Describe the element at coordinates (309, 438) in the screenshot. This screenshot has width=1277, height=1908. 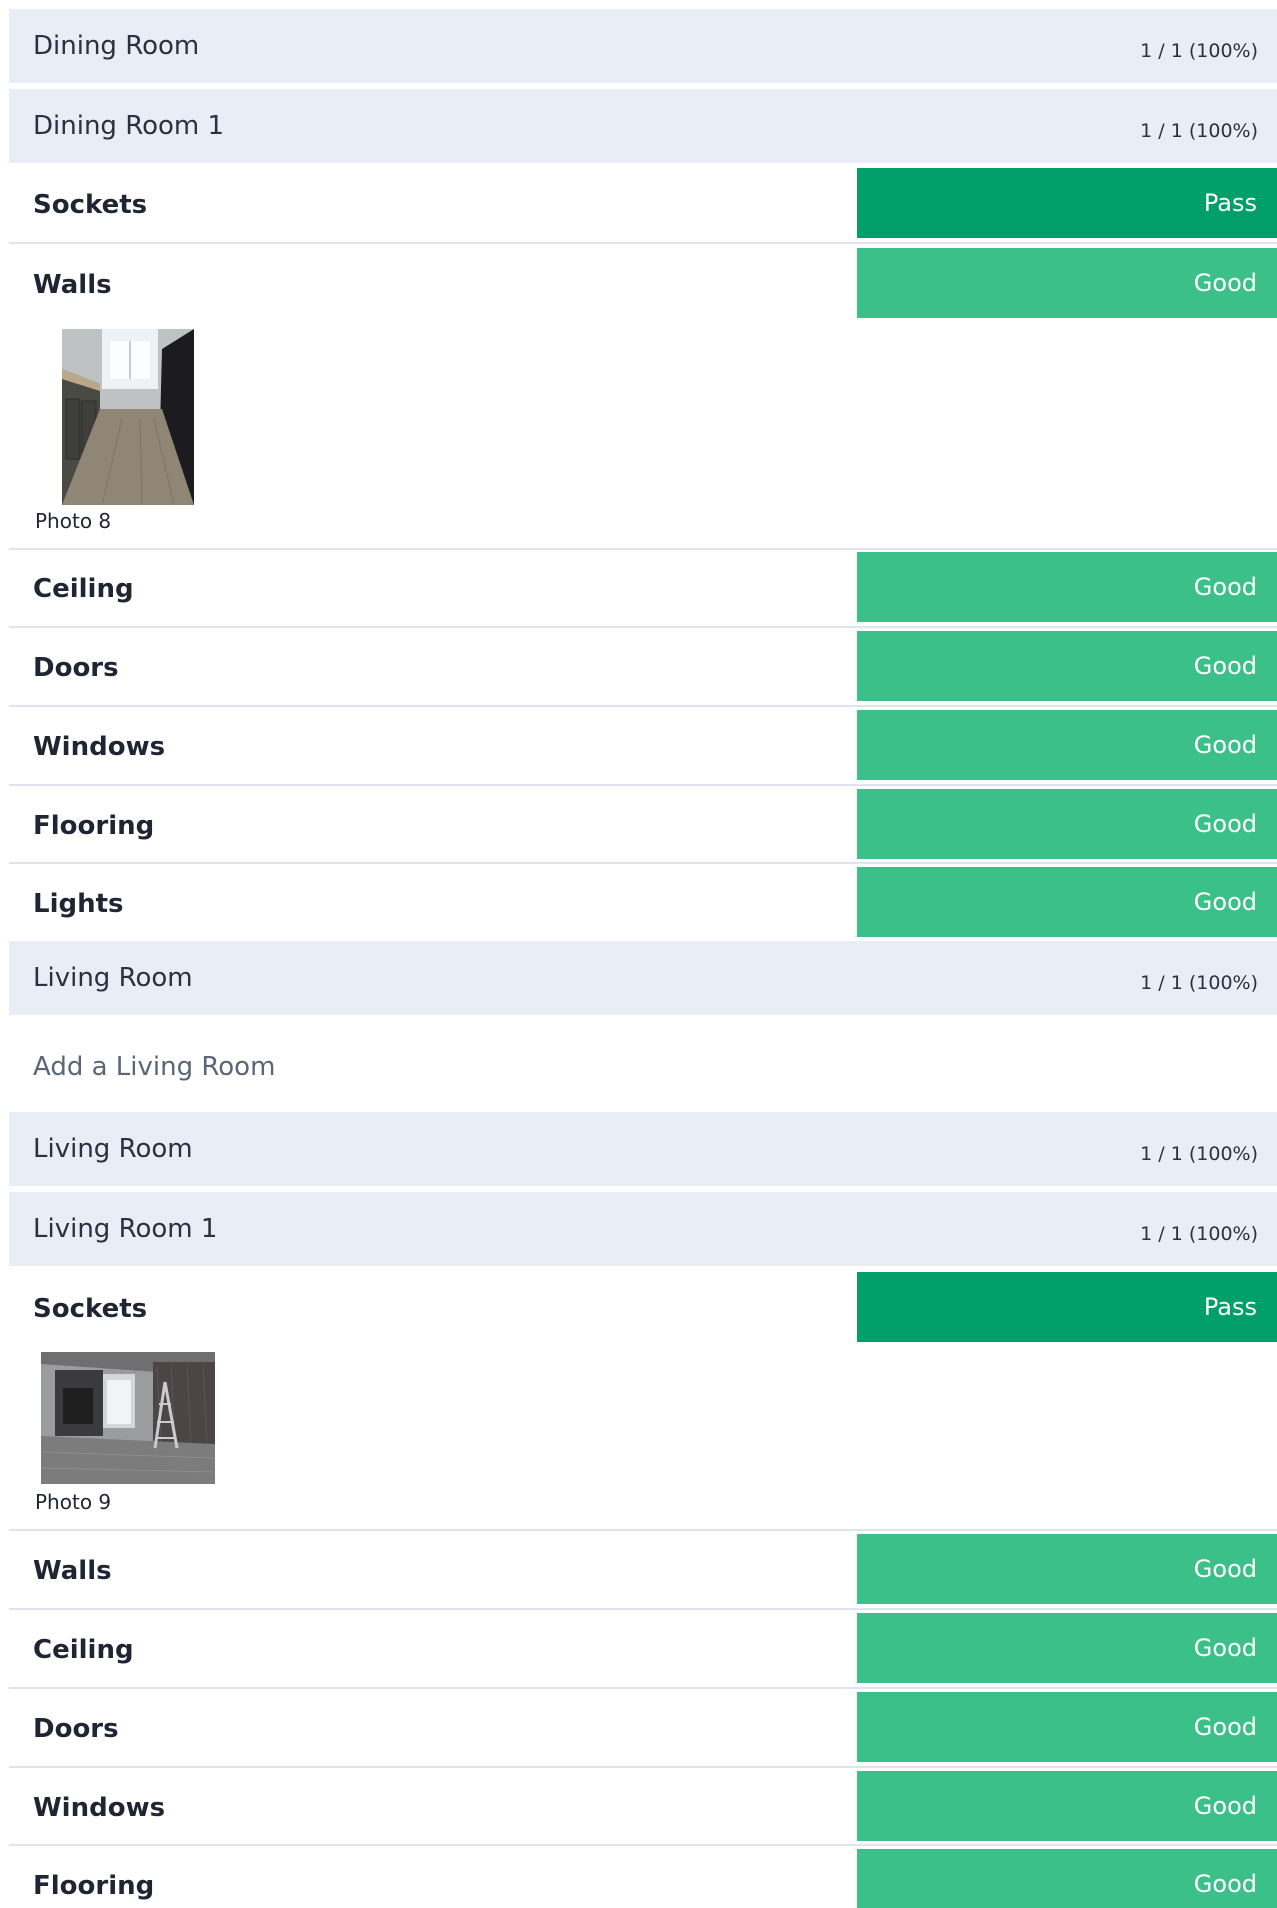
I see `photo-attachment: Photo 8` at that location.